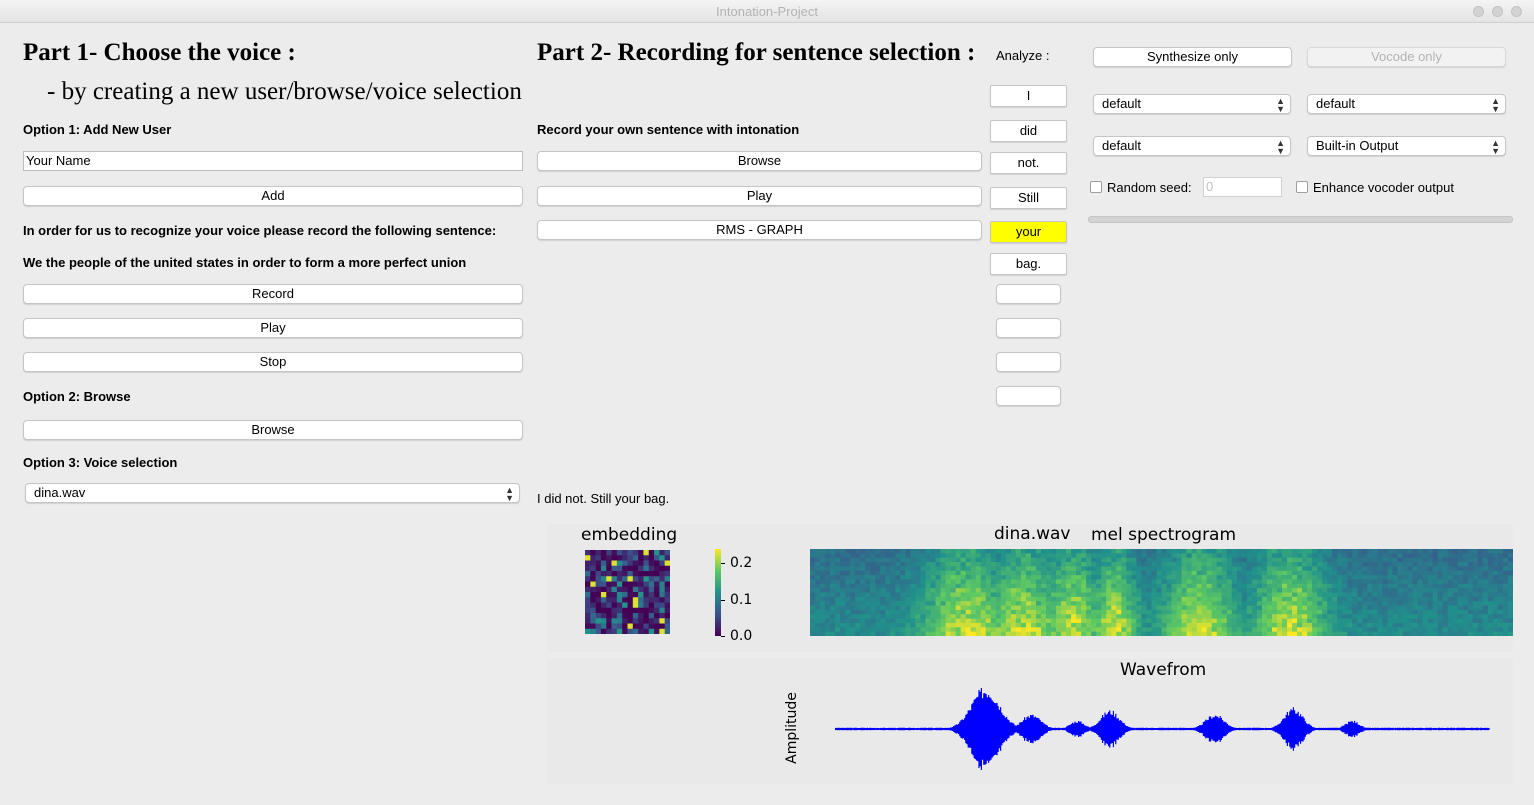 The height and width of the screenshot is (805, 1534). I want to click on browse-voice-button: Browse, so click(273, 430).